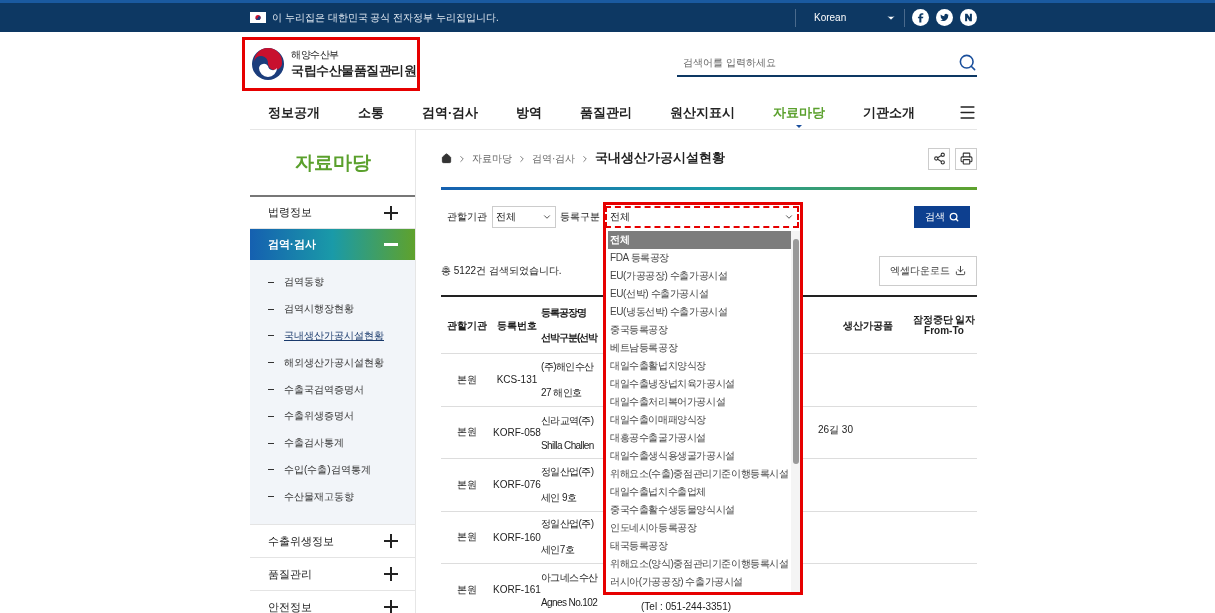 This screenshot has width=1215, height=613. Describe the element at coordinates (835, 430) in the screenshot. I see `table-cell: 26길 30` at that location.